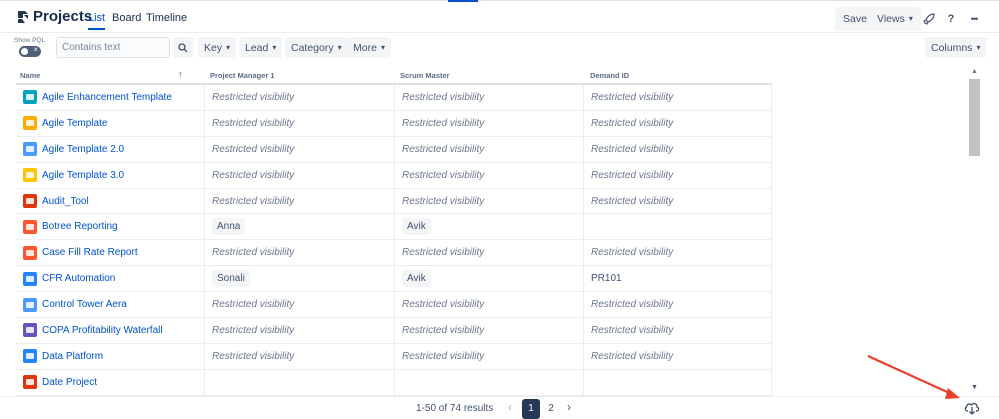 This screenshot has width=999, height=419. Describe the element at coordinates (299, 279) in the screenshot. I see `project-manager-cell: Sonali` at that location.